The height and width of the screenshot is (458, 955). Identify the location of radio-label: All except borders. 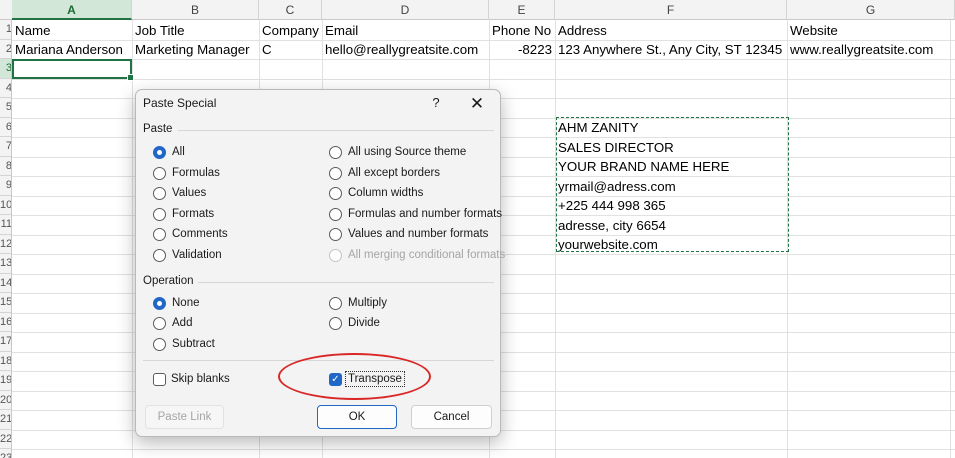
(394, 173).